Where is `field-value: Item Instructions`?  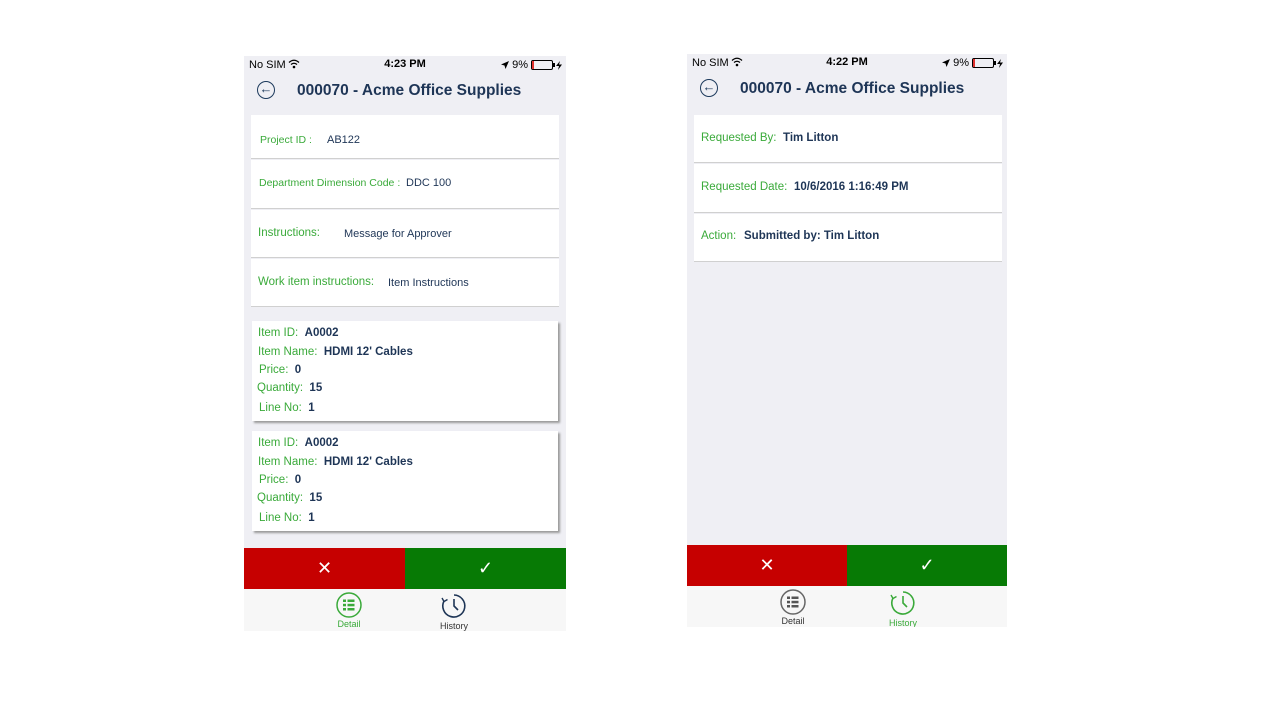
field-value: Item Instructions is located at coordinates (428, 283).